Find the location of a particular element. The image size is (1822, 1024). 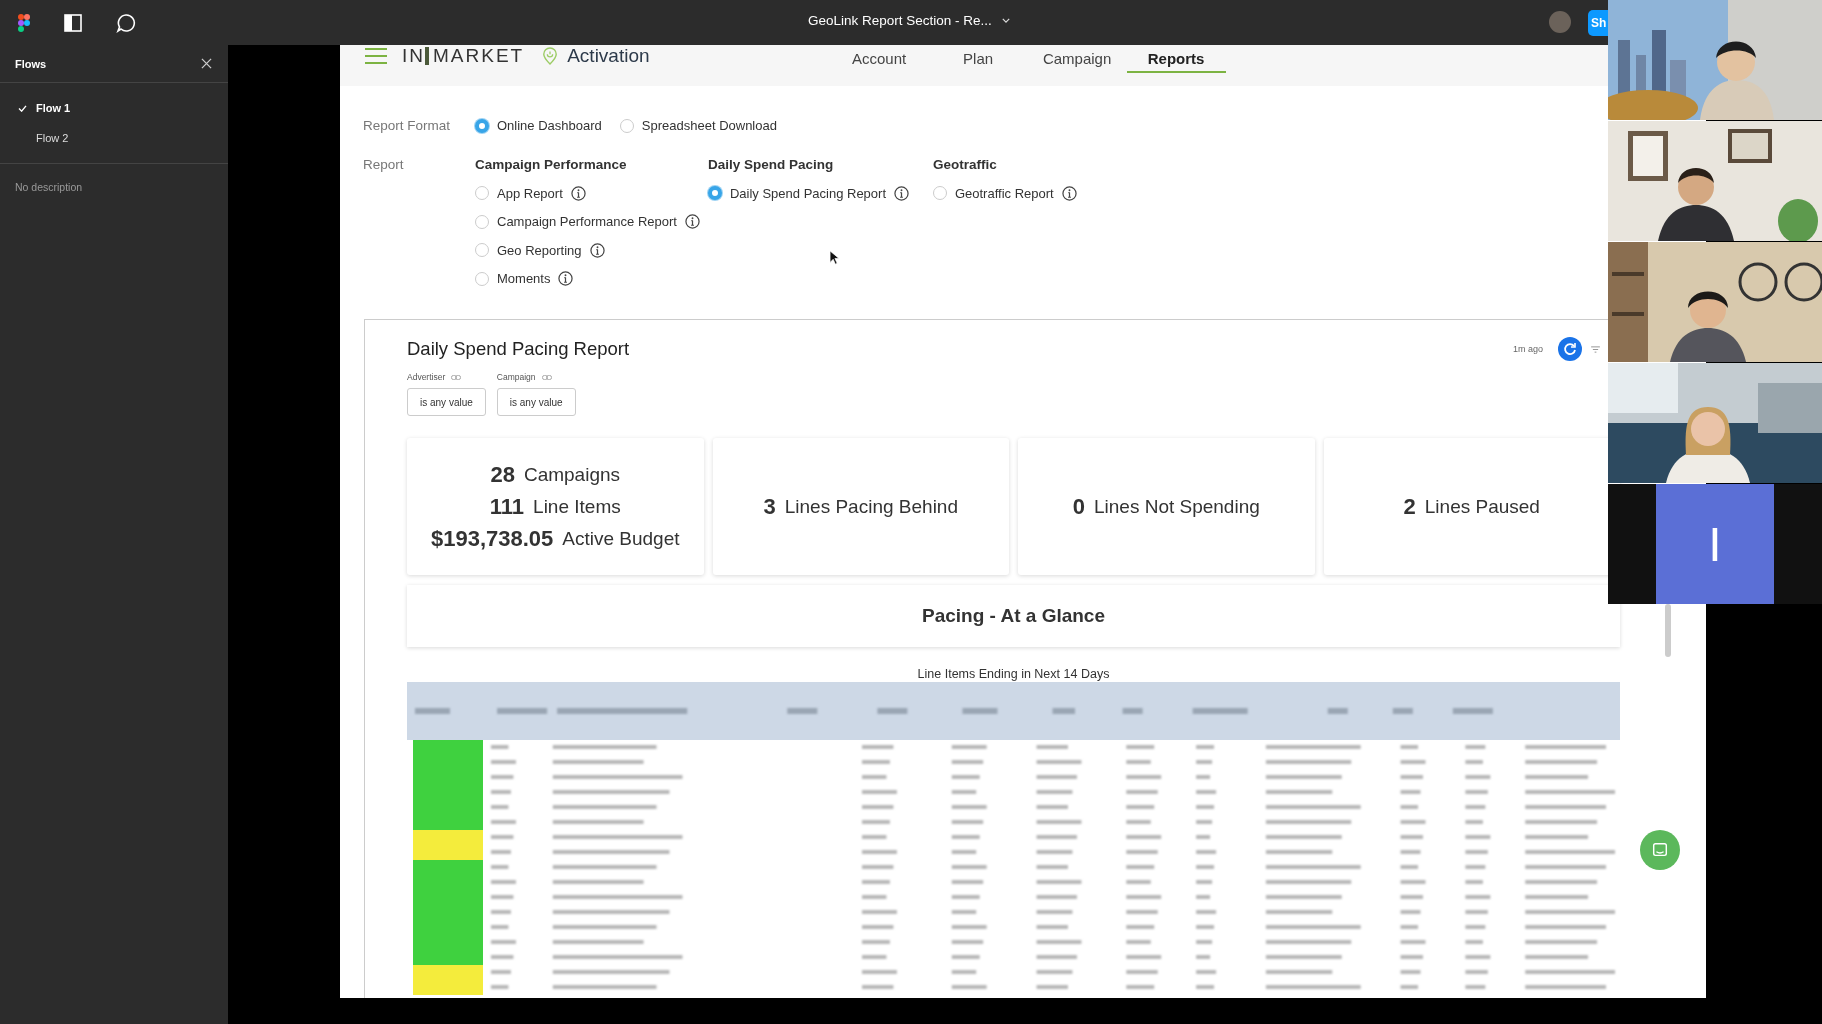

table-title: Line Items Ending in Next 14 Days is located at coordinates (1013, 674).